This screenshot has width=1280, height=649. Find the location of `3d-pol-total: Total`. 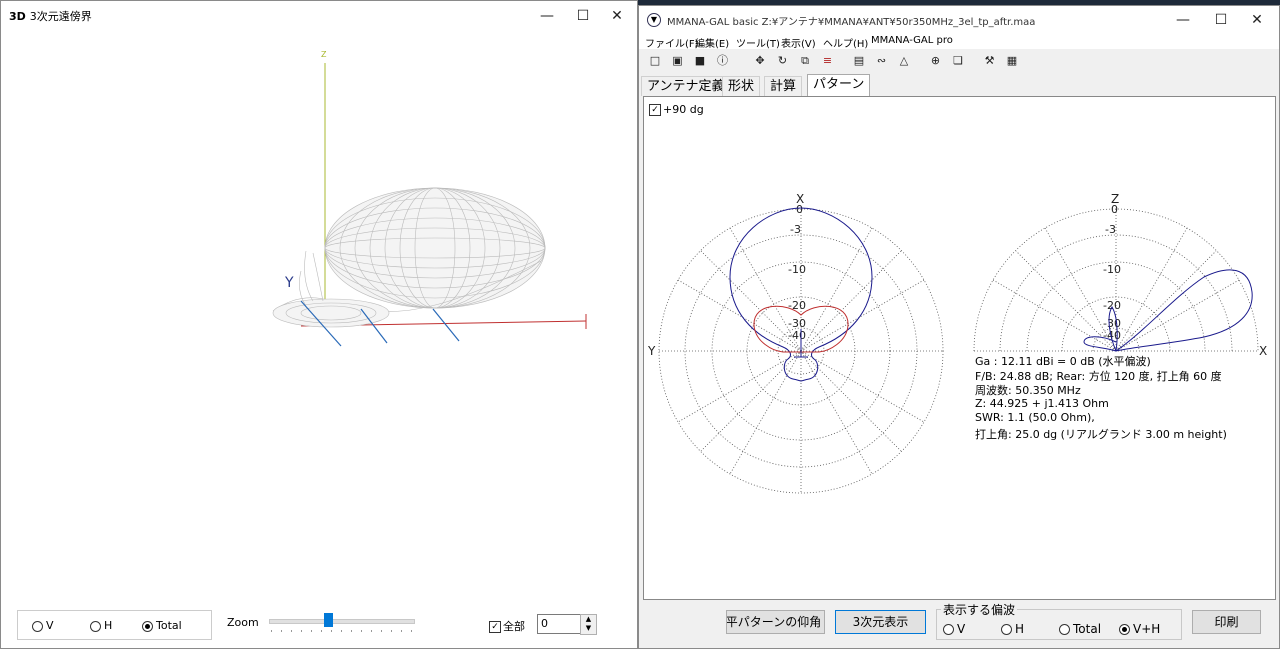

3d-pol-total: Total is located at coordinates (162, 625).